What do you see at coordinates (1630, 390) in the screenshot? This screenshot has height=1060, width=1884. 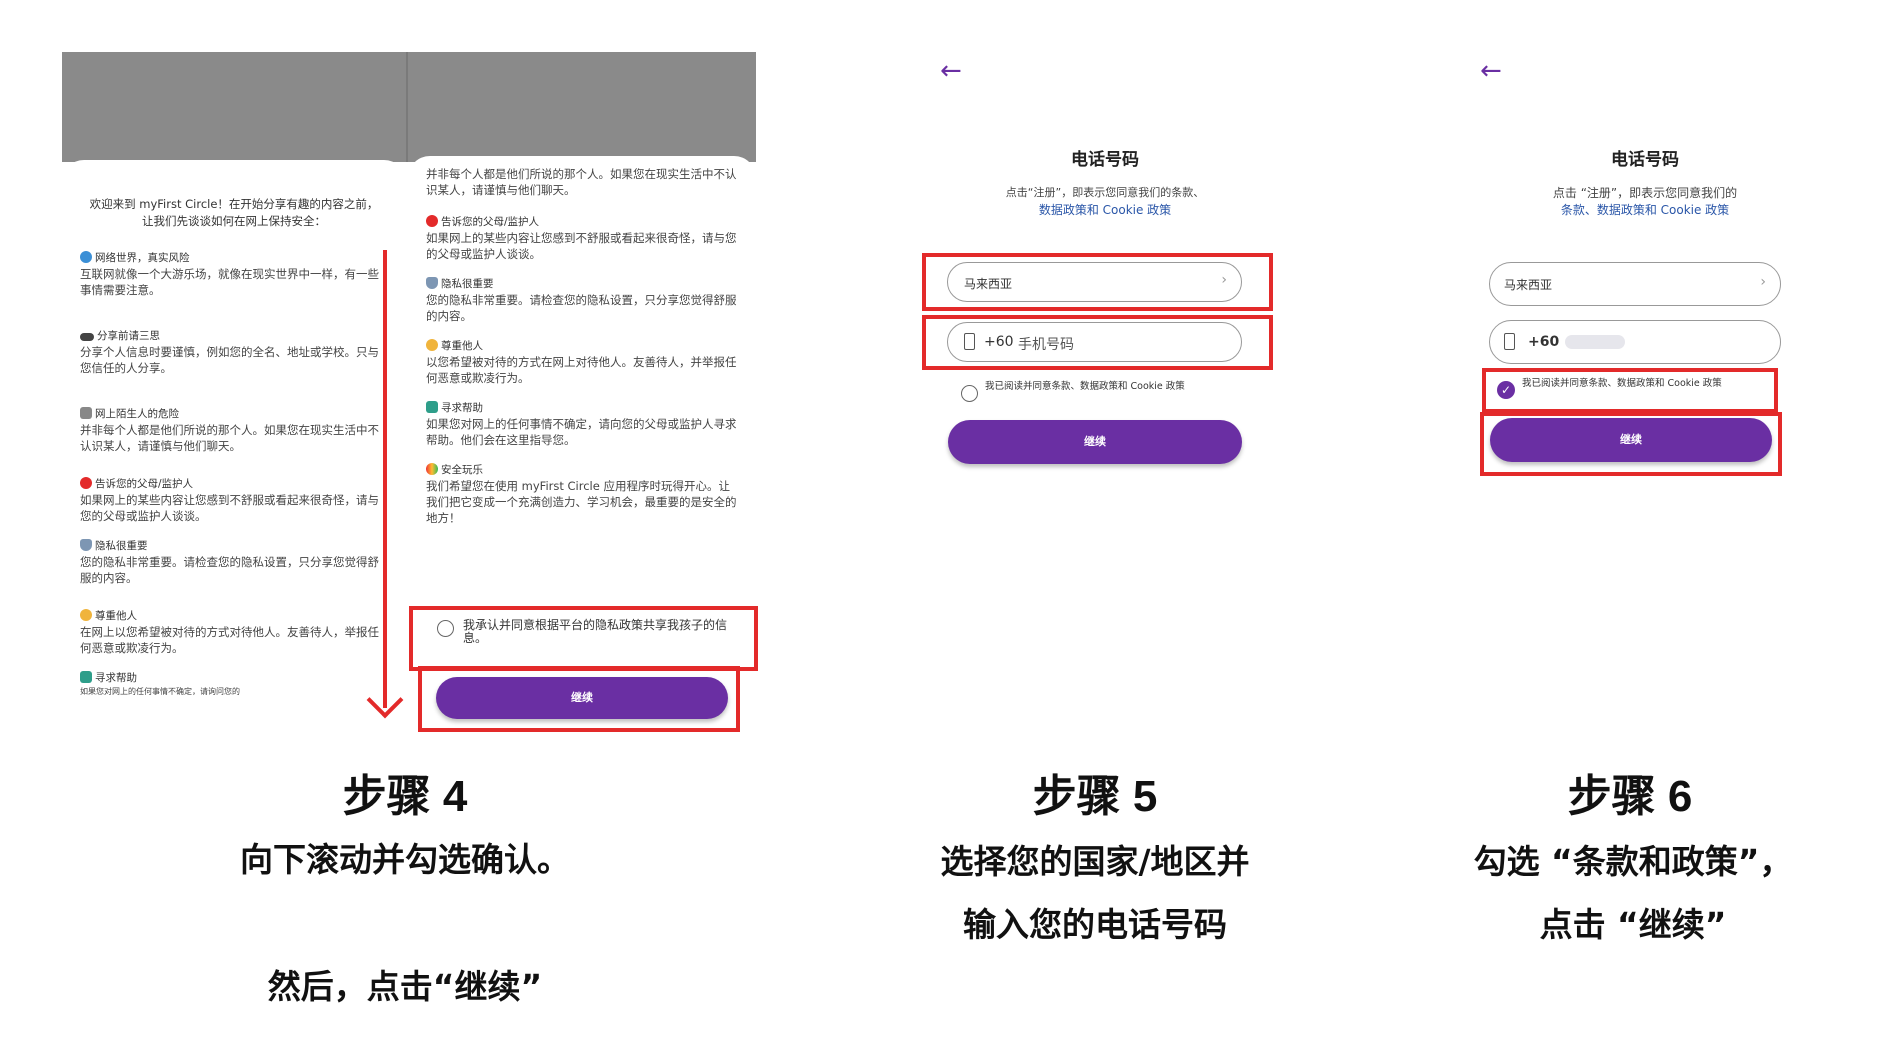 I see `consent-highlight` at bounding box center [1630, 390].